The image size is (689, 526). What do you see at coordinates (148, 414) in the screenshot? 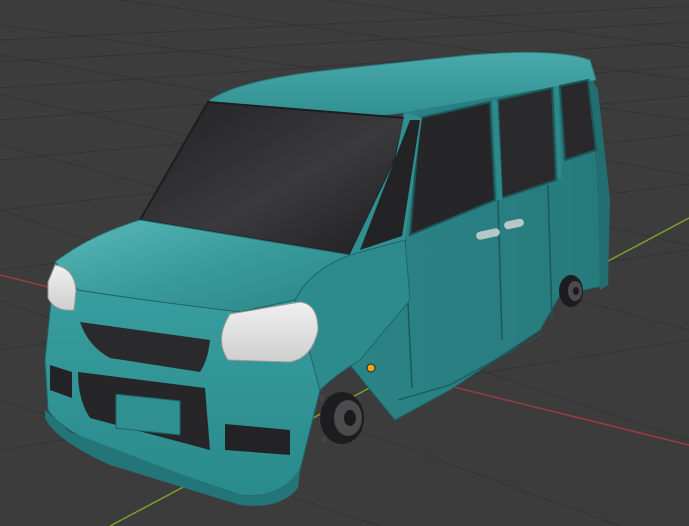
I see `license-plate-area` at bounding box center [148, 414].